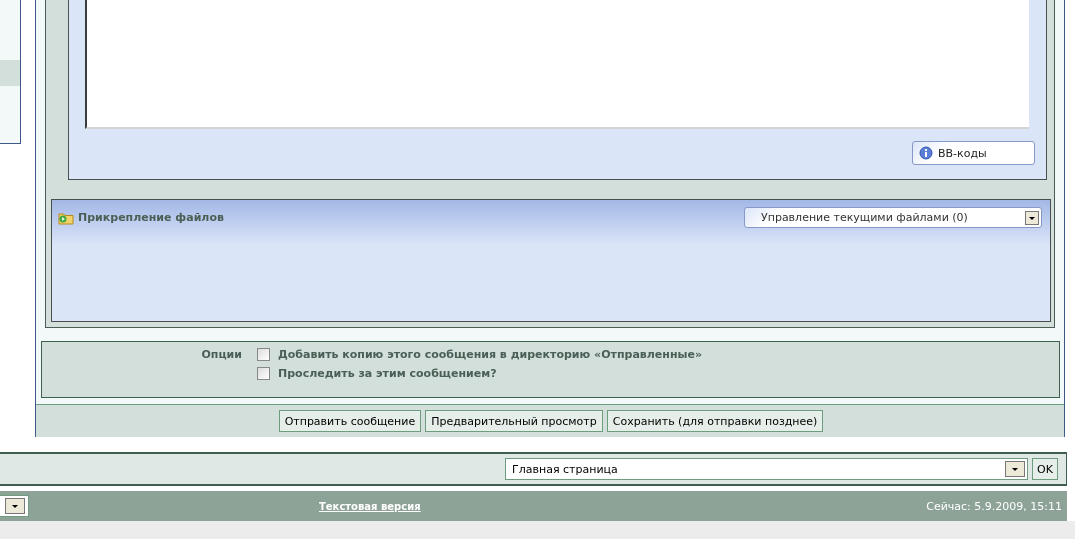 Image resolution: width=1075 pixels, height=540 pixels. What do you see at coordinates (715, 421) in the screenshot?
I see `form-button: Сохранить (для отправки позднее)` at bounding box center [715, 421].